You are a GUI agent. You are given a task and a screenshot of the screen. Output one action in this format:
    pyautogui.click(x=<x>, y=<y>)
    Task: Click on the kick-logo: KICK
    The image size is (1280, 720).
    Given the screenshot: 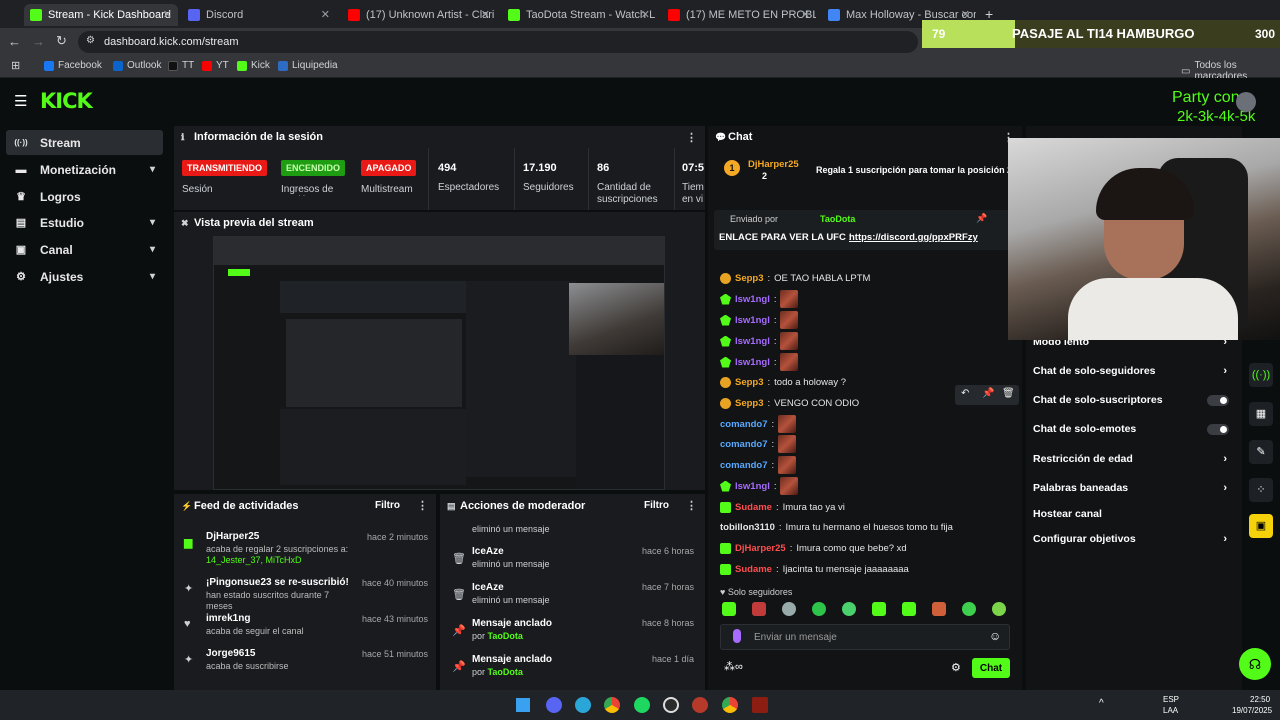 What is the action you would take?
    pyautogui.click(x=66, y=101)
    